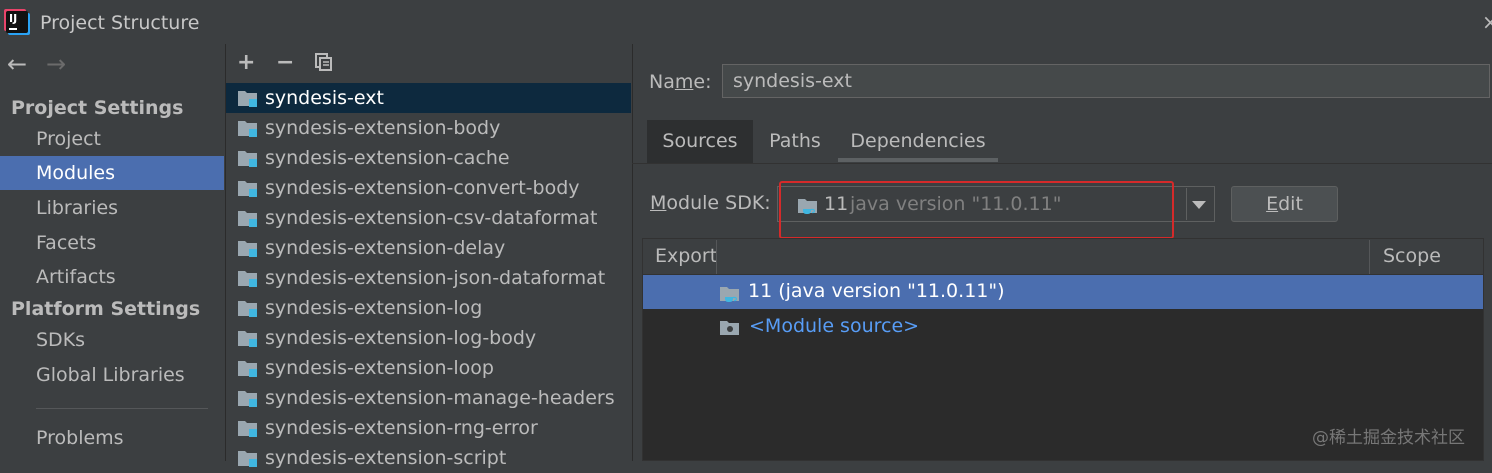  What do you see at coordinates (686, 256) in the screenshot?
I see `column-header-export: Export` at bounding box center [686, 256].